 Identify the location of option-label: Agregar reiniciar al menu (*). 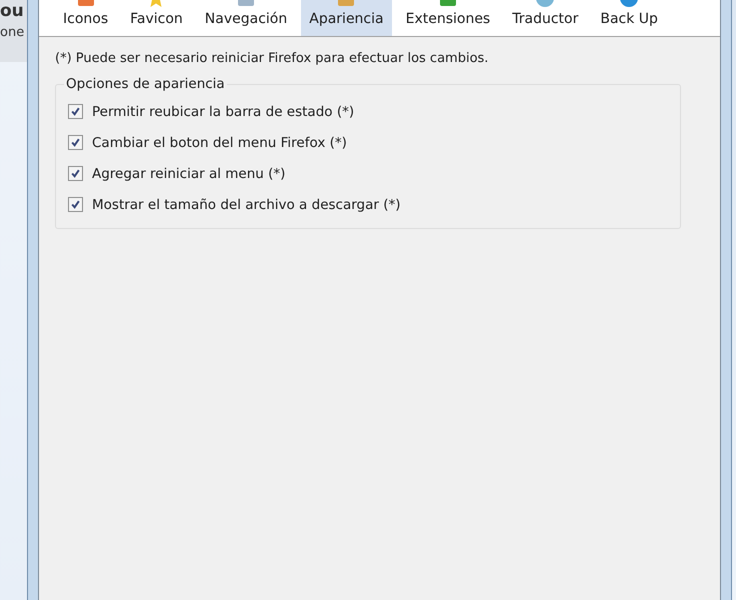
(189, 174).